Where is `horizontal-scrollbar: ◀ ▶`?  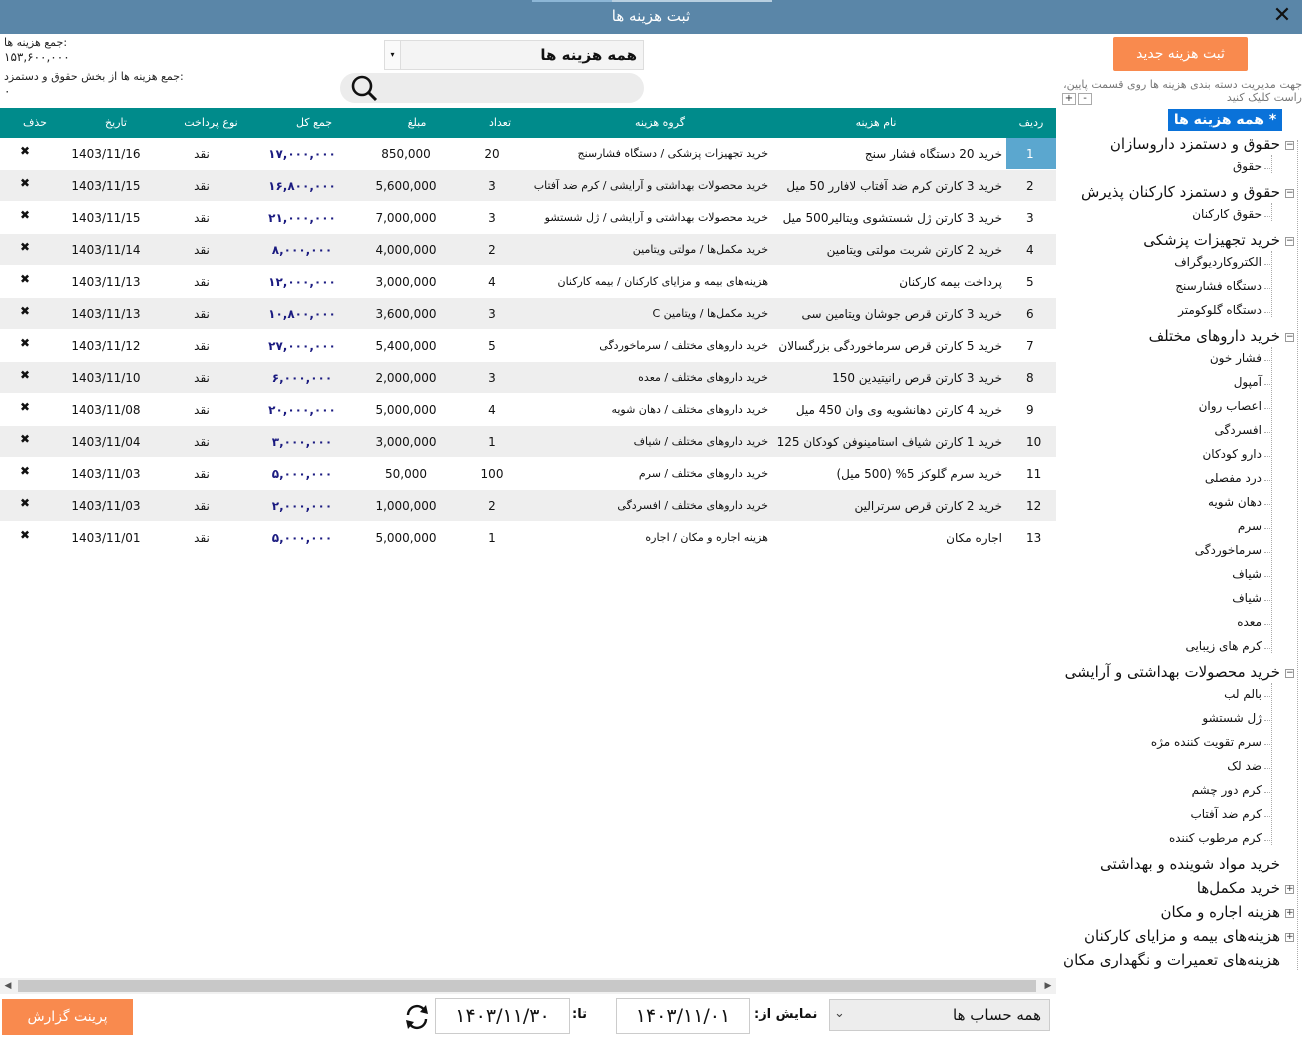
horizontal-scrollbar: ◀ ▶ is located at coordinates (528, 986).